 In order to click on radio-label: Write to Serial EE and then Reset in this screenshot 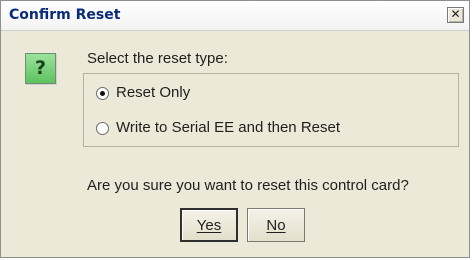, I will do `click(228, 127)`.